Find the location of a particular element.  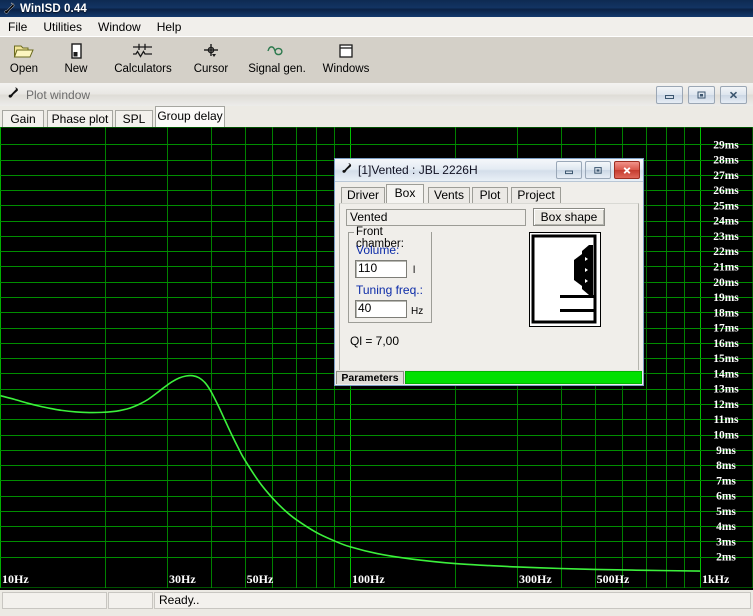

windows-list-icon is located at coordinates (346, 50).